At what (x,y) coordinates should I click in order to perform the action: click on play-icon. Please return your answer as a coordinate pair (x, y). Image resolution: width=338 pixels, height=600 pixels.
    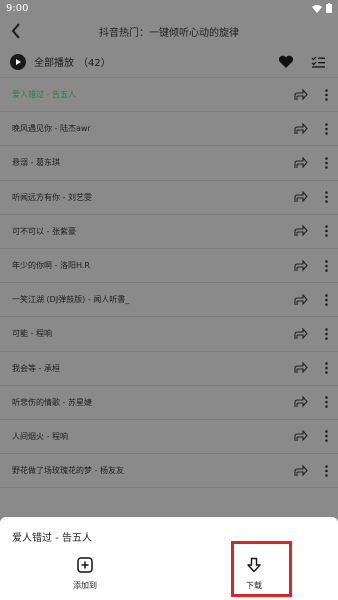
    Looking at the image, I should click on (18, 61).